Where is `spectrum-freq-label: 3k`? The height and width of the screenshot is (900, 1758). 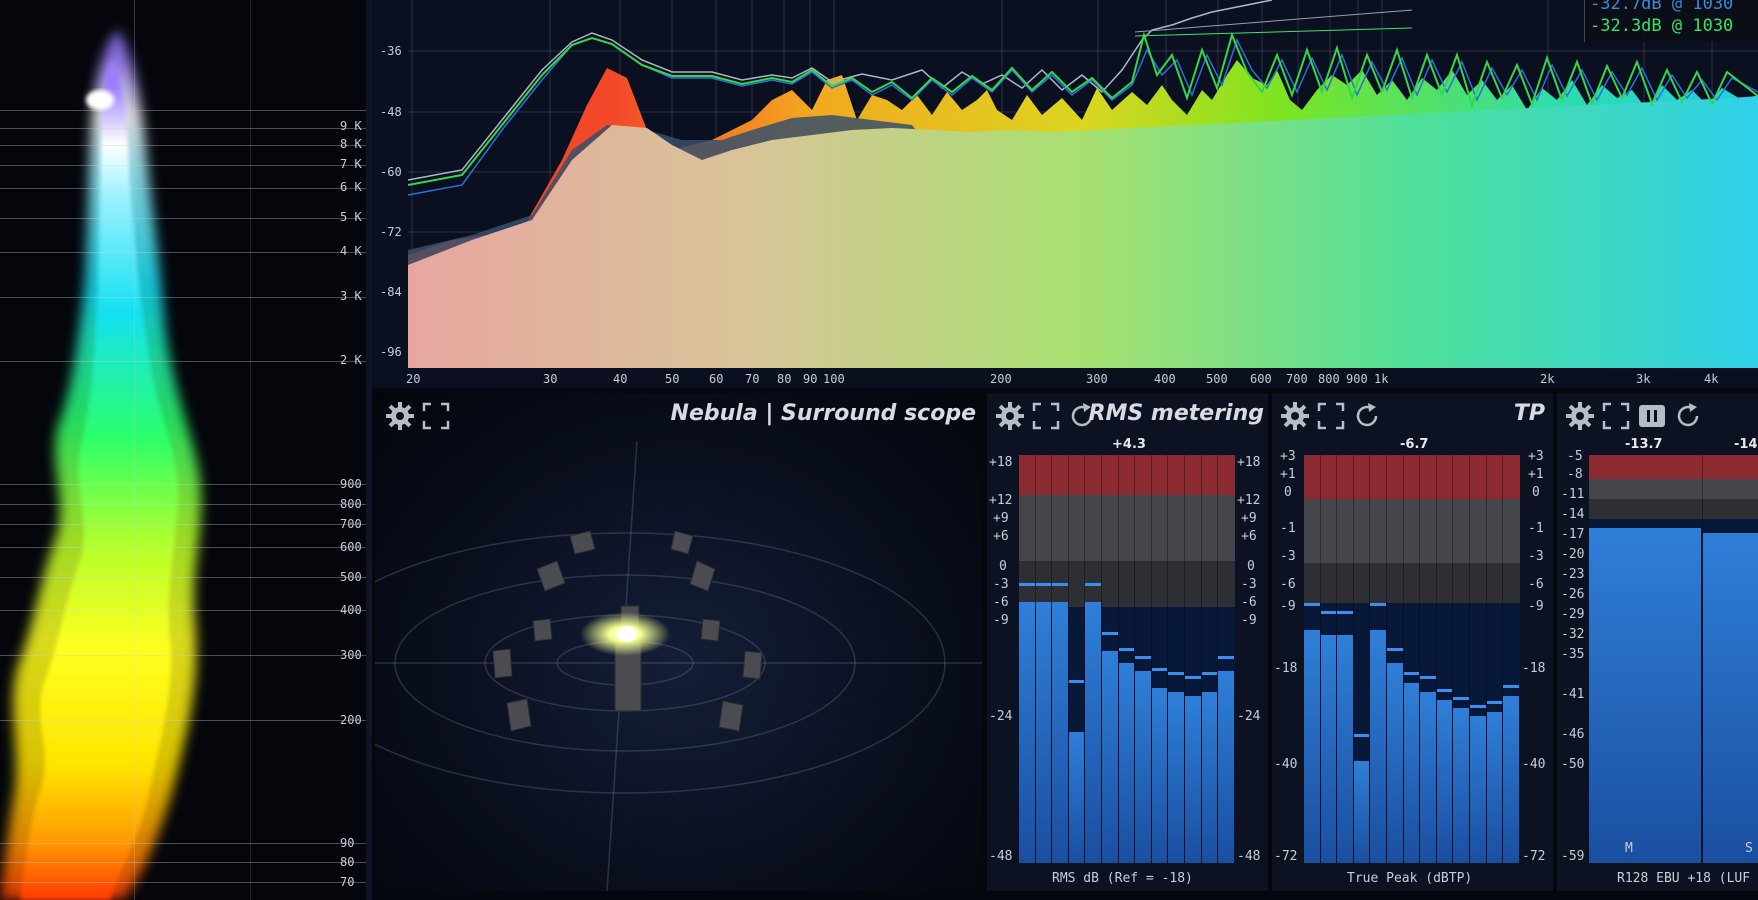
spectrum-freq-label: 3k is located at coordinates (1643, 379).